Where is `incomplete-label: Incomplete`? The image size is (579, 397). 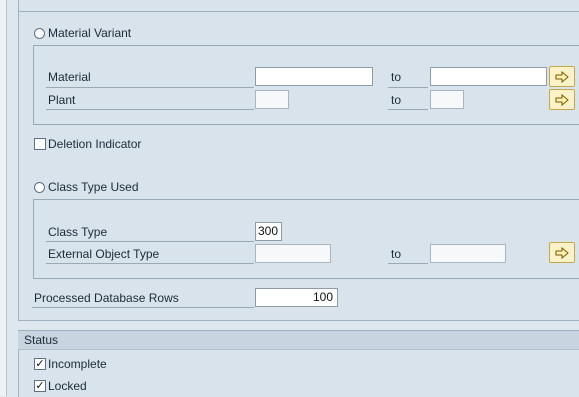 incomplete-label: Incomplete is located at coordinates (77, 364).